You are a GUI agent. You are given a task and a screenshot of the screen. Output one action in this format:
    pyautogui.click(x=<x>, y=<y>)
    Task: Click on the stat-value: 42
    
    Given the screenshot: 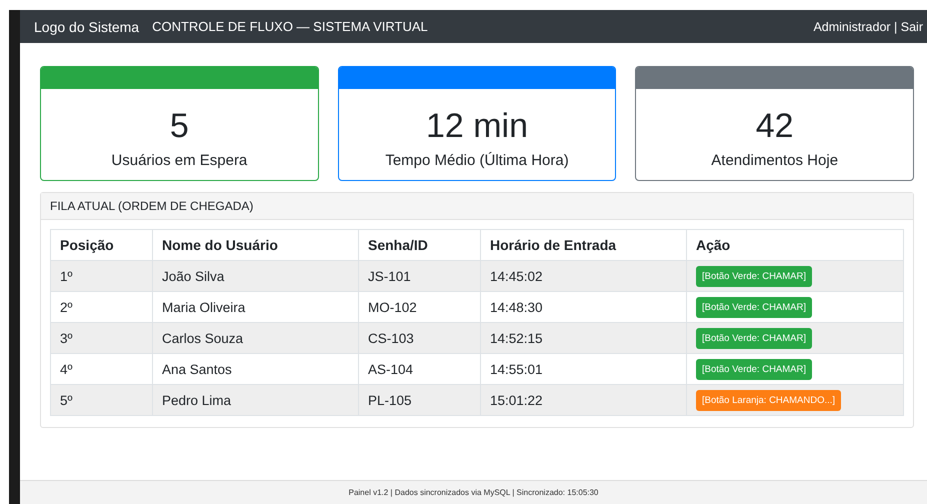 What is the action you would take?
    pyautogui.click(x=775, y=126)
    